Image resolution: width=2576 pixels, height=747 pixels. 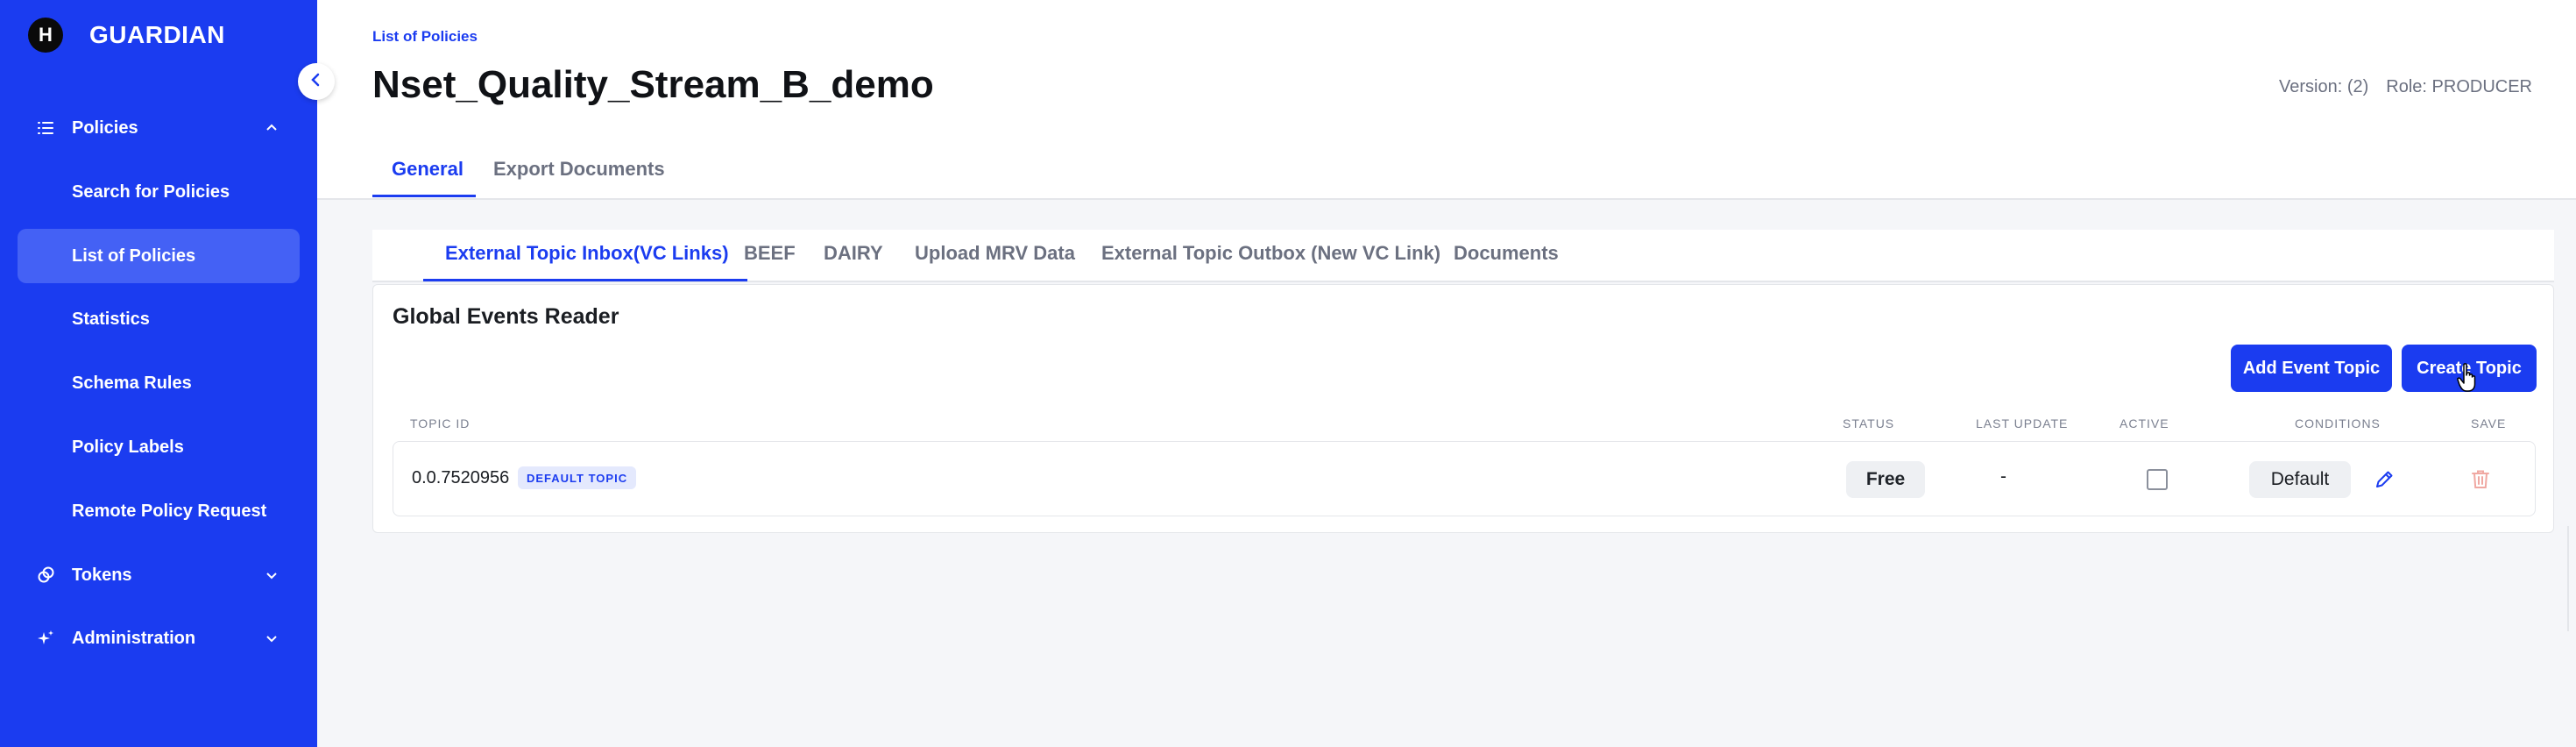 I want to click on sidebar-group-tokens: Tokens, so click(x=158, y=575).